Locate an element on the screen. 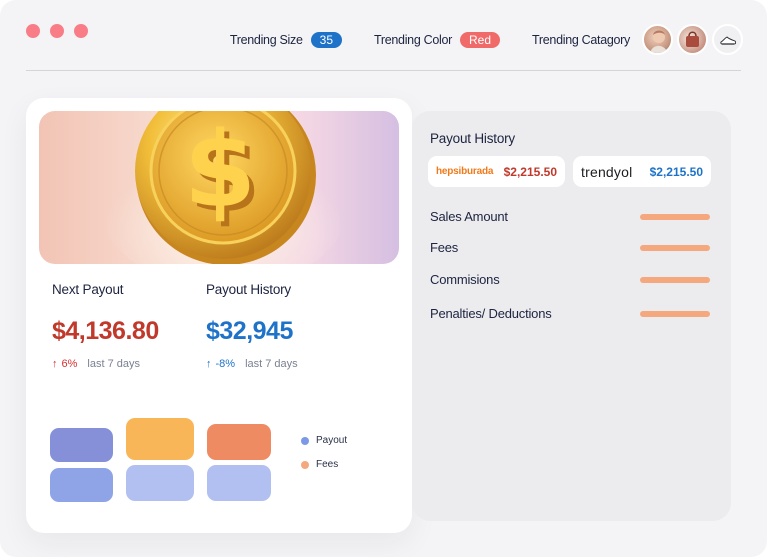 Image resolution: width=767 pixels, height=557 pixels. trending-size-badge: 35 is located at coordinates (326, 39).